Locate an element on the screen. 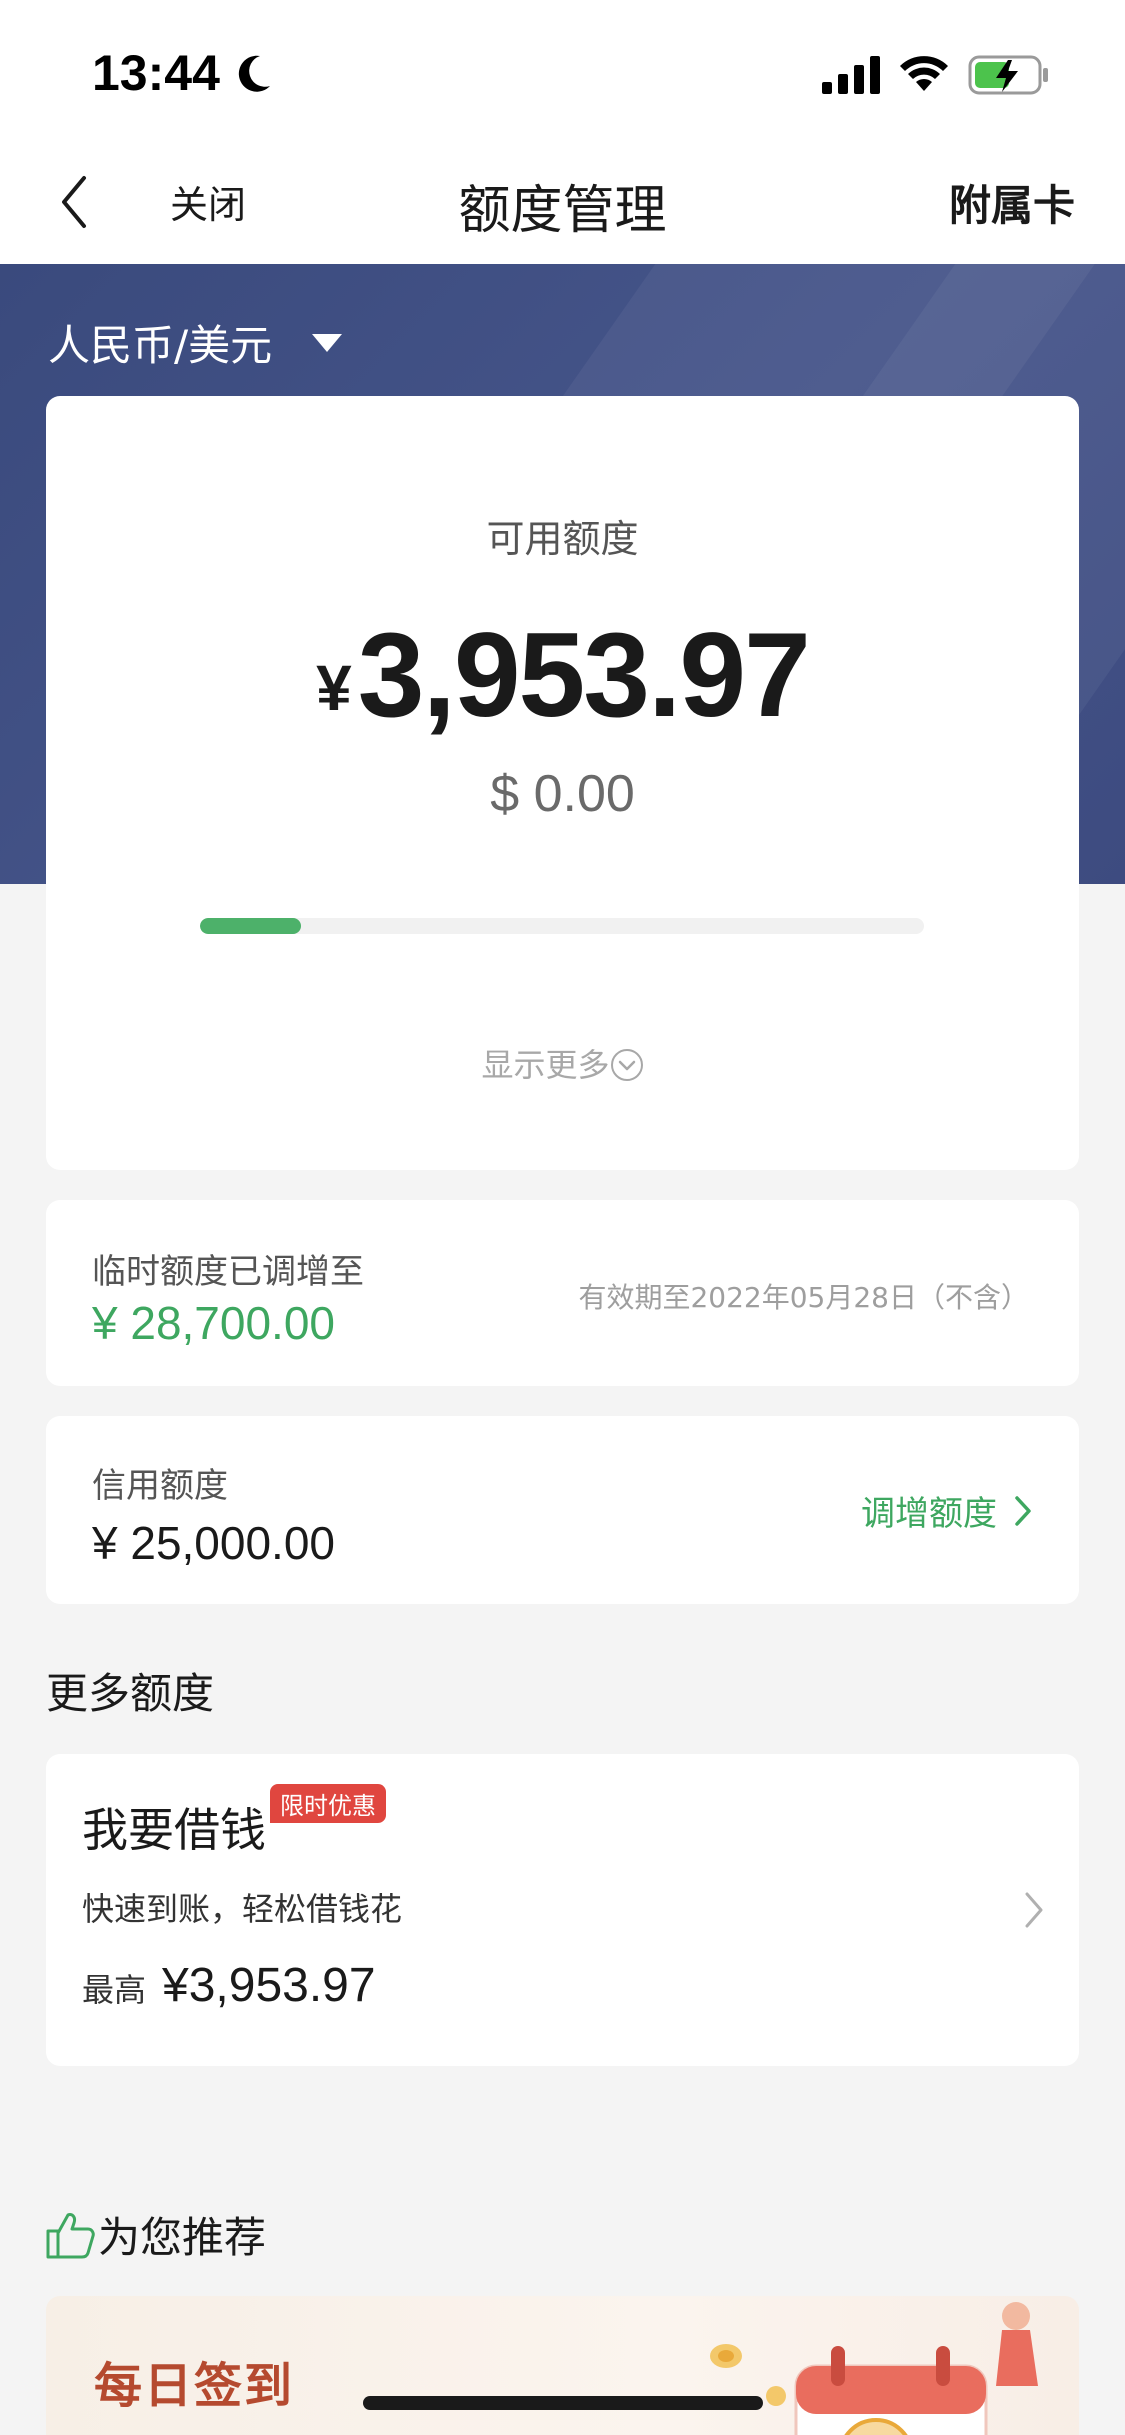 This screenshot has width=1125, height=2435. calendar-illustration is located at coordinates (874, 2368).